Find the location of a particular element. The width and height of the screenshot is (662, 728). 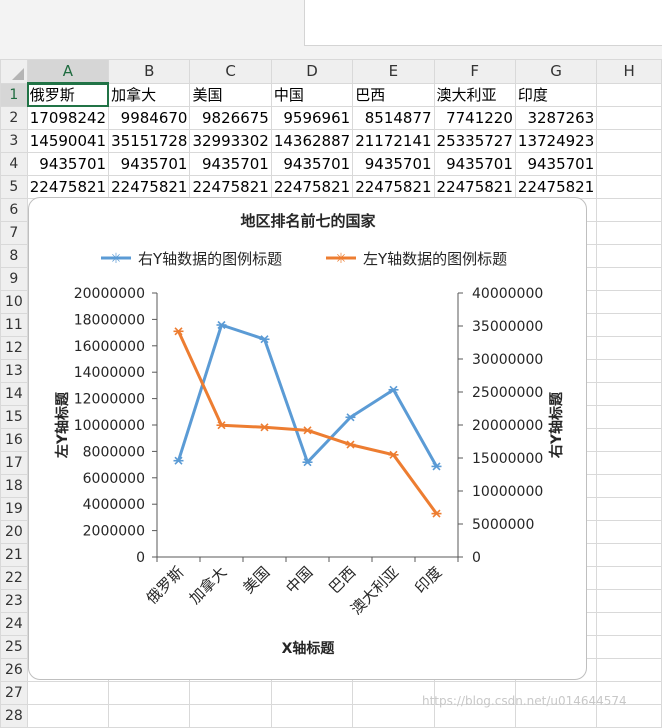

column-header: A is located at coordinates (68, 71).